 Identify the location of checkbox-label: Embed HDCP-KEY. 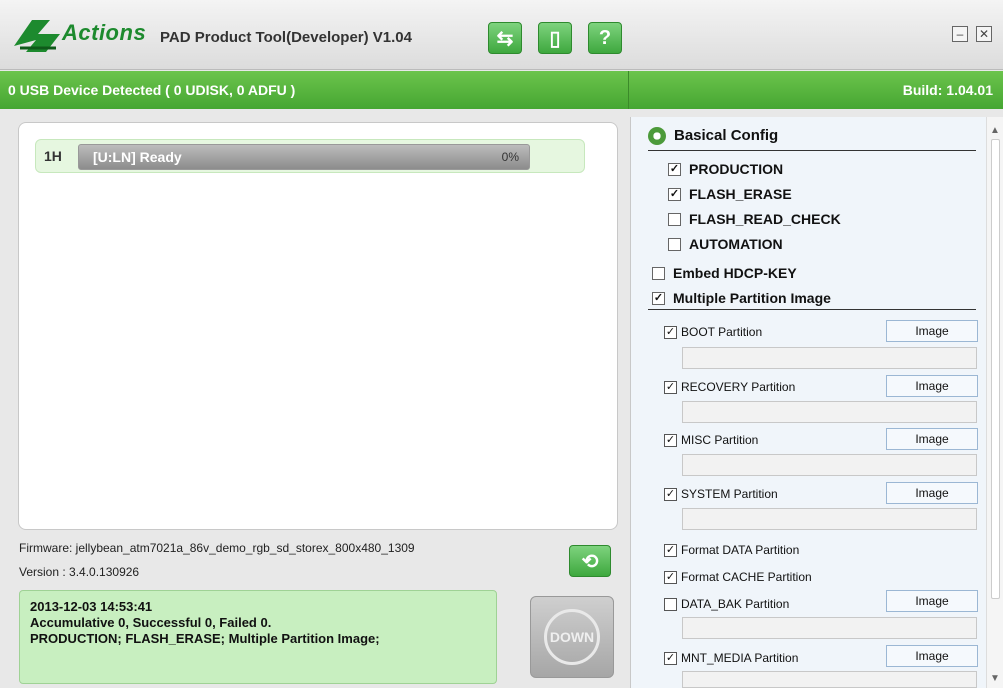
(735, 273).